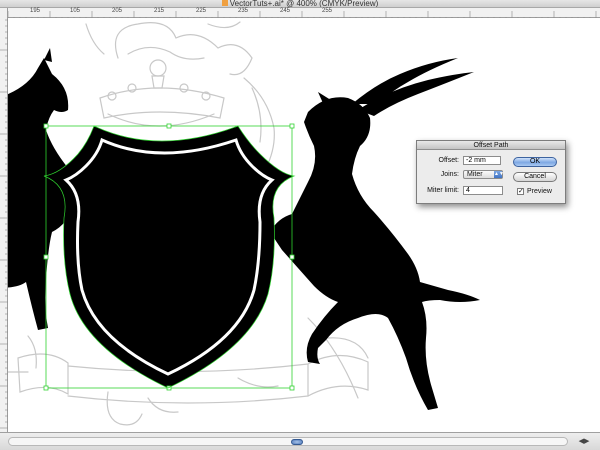 The height and width of the screenshot is (450, 600). What do you see at coordinates (243, 11) in the screenshot?
I see `ruler-label: 235` at bounding box center [243, 11].